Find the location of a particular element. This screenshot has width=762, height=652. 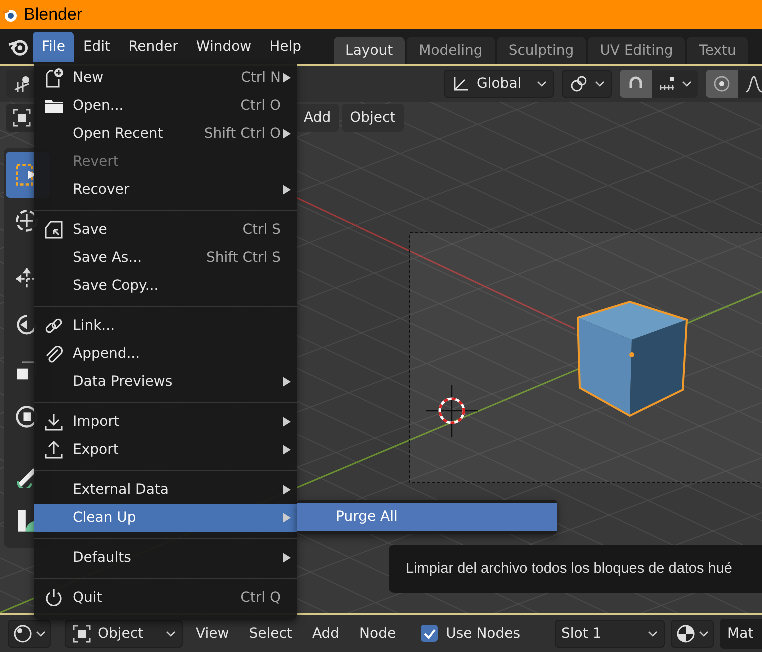

use-nodes-checkbox: Use Nodes is located at coordinates (471, 633).